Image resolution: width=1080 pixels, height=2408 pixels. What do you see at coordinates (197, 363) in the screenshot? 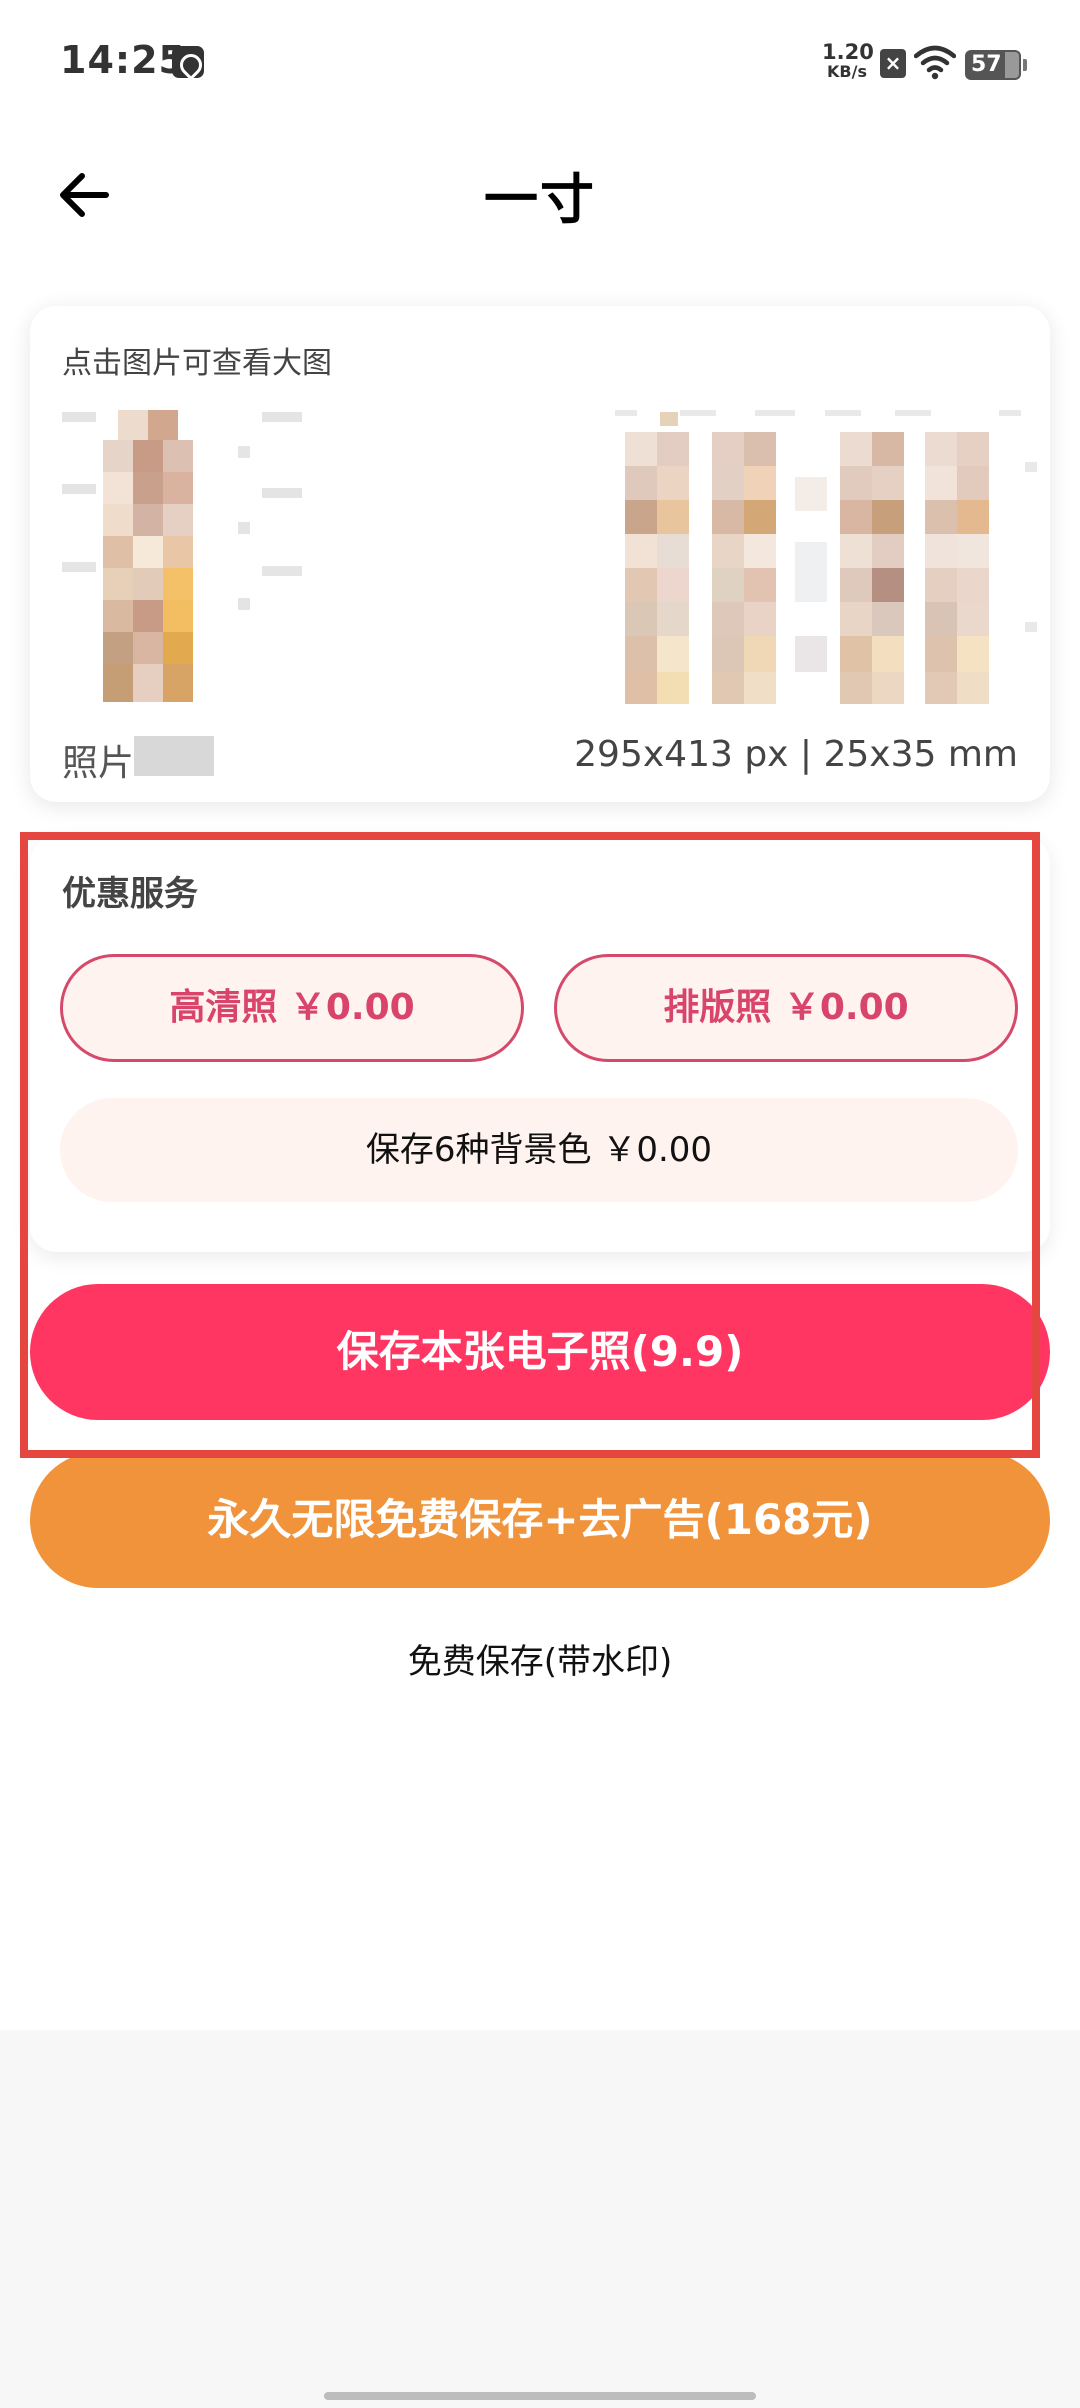
I see `preview-hint: 点击图片可查看大图` at bounding box center [197, 363].